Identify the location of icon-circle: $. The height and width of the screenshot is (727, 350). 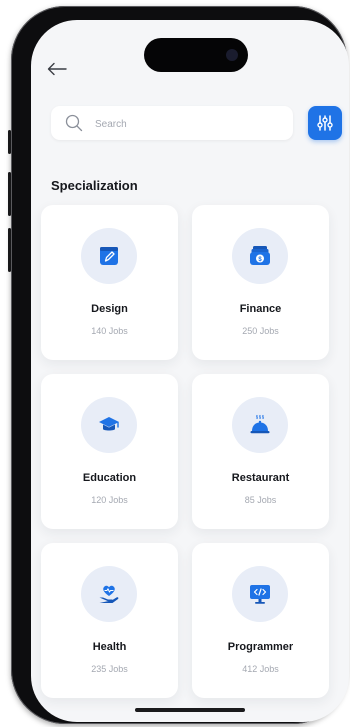
(260, 256).